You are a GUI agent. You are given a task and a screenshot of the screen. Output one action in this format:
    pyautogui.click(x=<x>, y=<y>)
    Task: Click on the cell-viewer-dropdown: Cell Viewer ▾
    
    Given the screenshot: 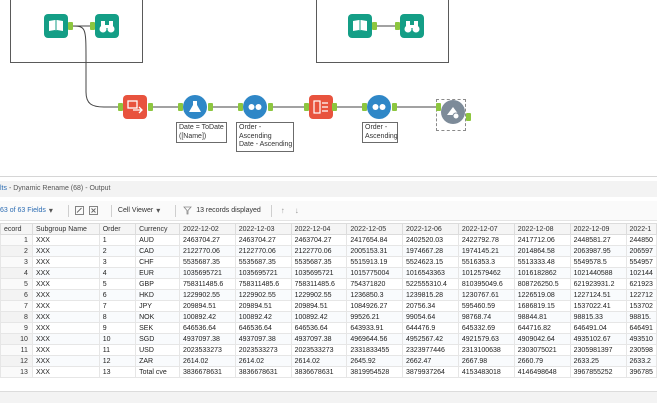 What is the action you would take?
    pyautogui.click(x=140, y=211)
    